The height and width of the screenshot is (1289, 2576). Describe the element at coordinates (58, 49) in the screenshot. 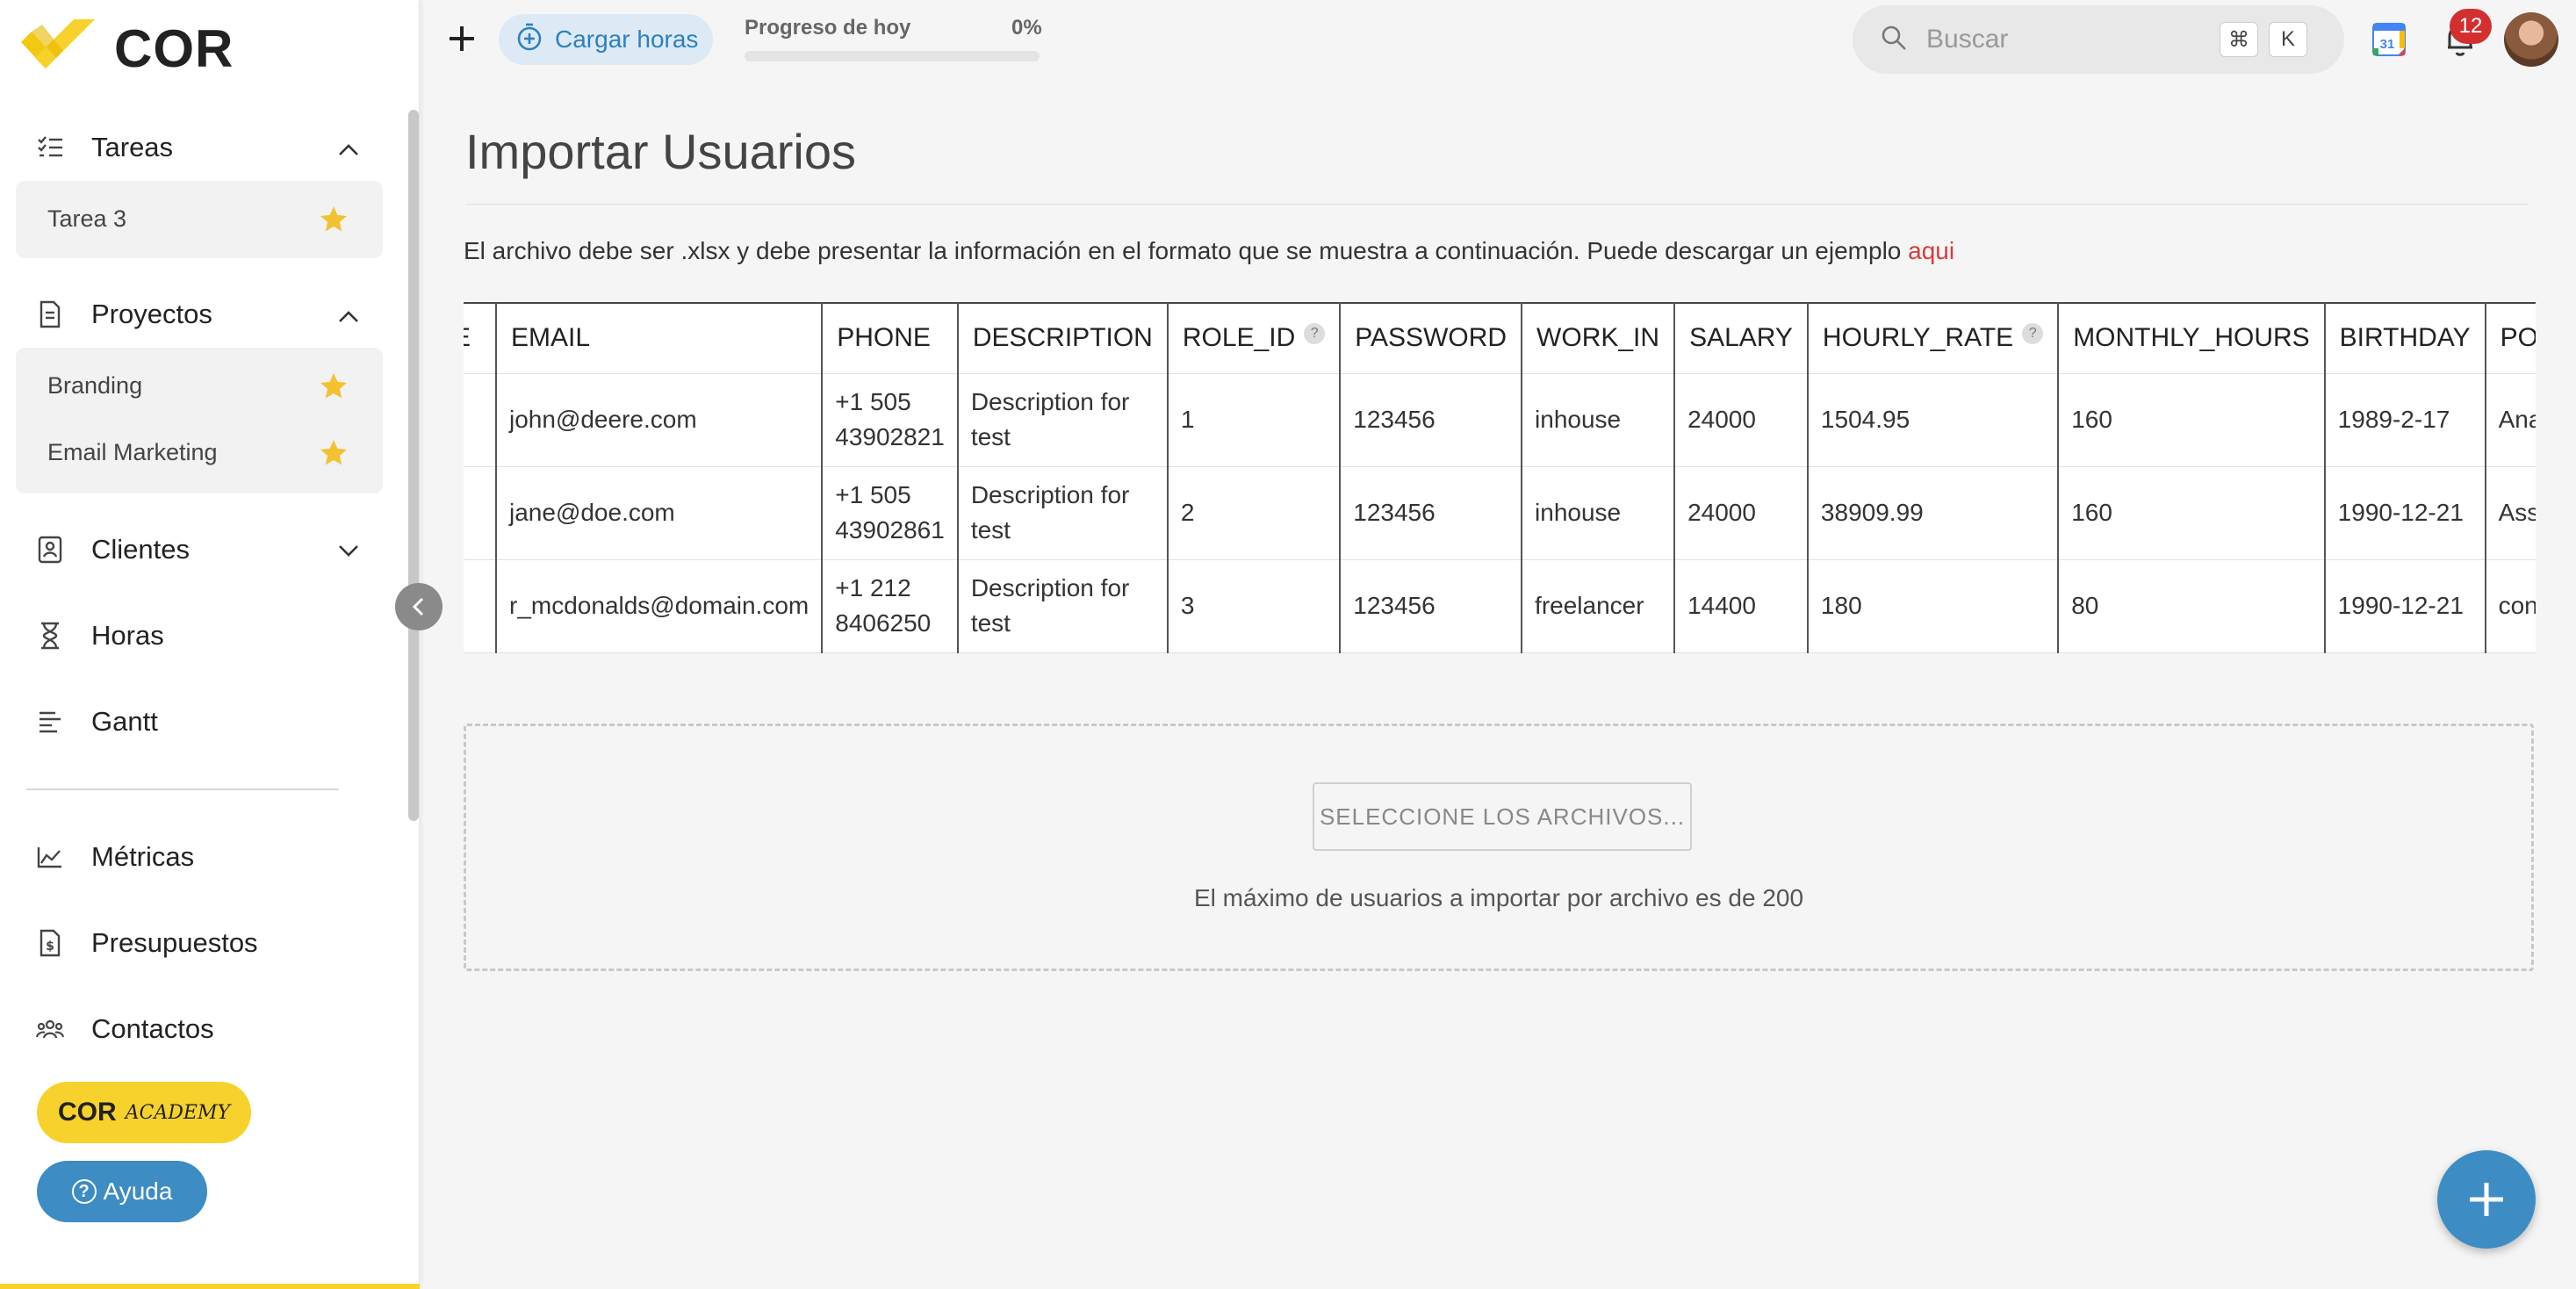

I see `cor-logo-mark-icon` at that location.